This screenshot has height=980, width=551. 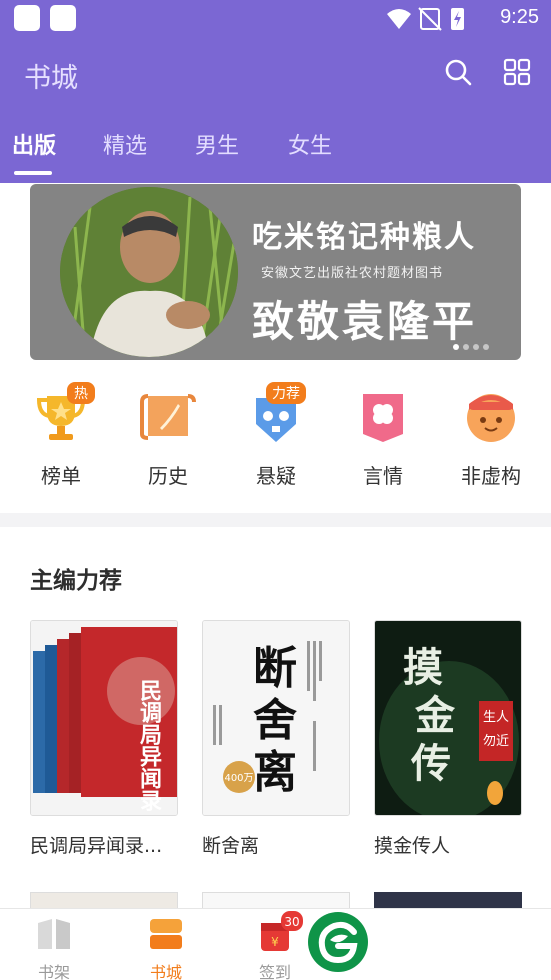 I want to click on grid-menu-icon, so click(x=517, y=72).